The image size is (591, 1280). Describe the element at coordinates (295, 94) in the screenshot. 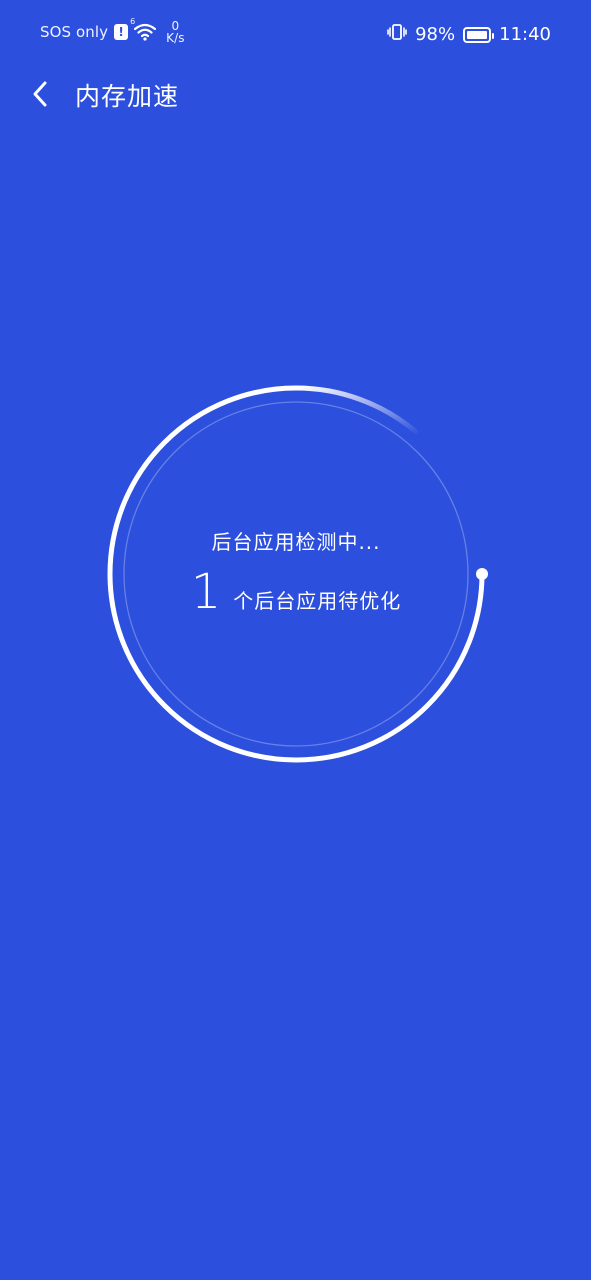

I see `app-header: 内存加速` at that location.